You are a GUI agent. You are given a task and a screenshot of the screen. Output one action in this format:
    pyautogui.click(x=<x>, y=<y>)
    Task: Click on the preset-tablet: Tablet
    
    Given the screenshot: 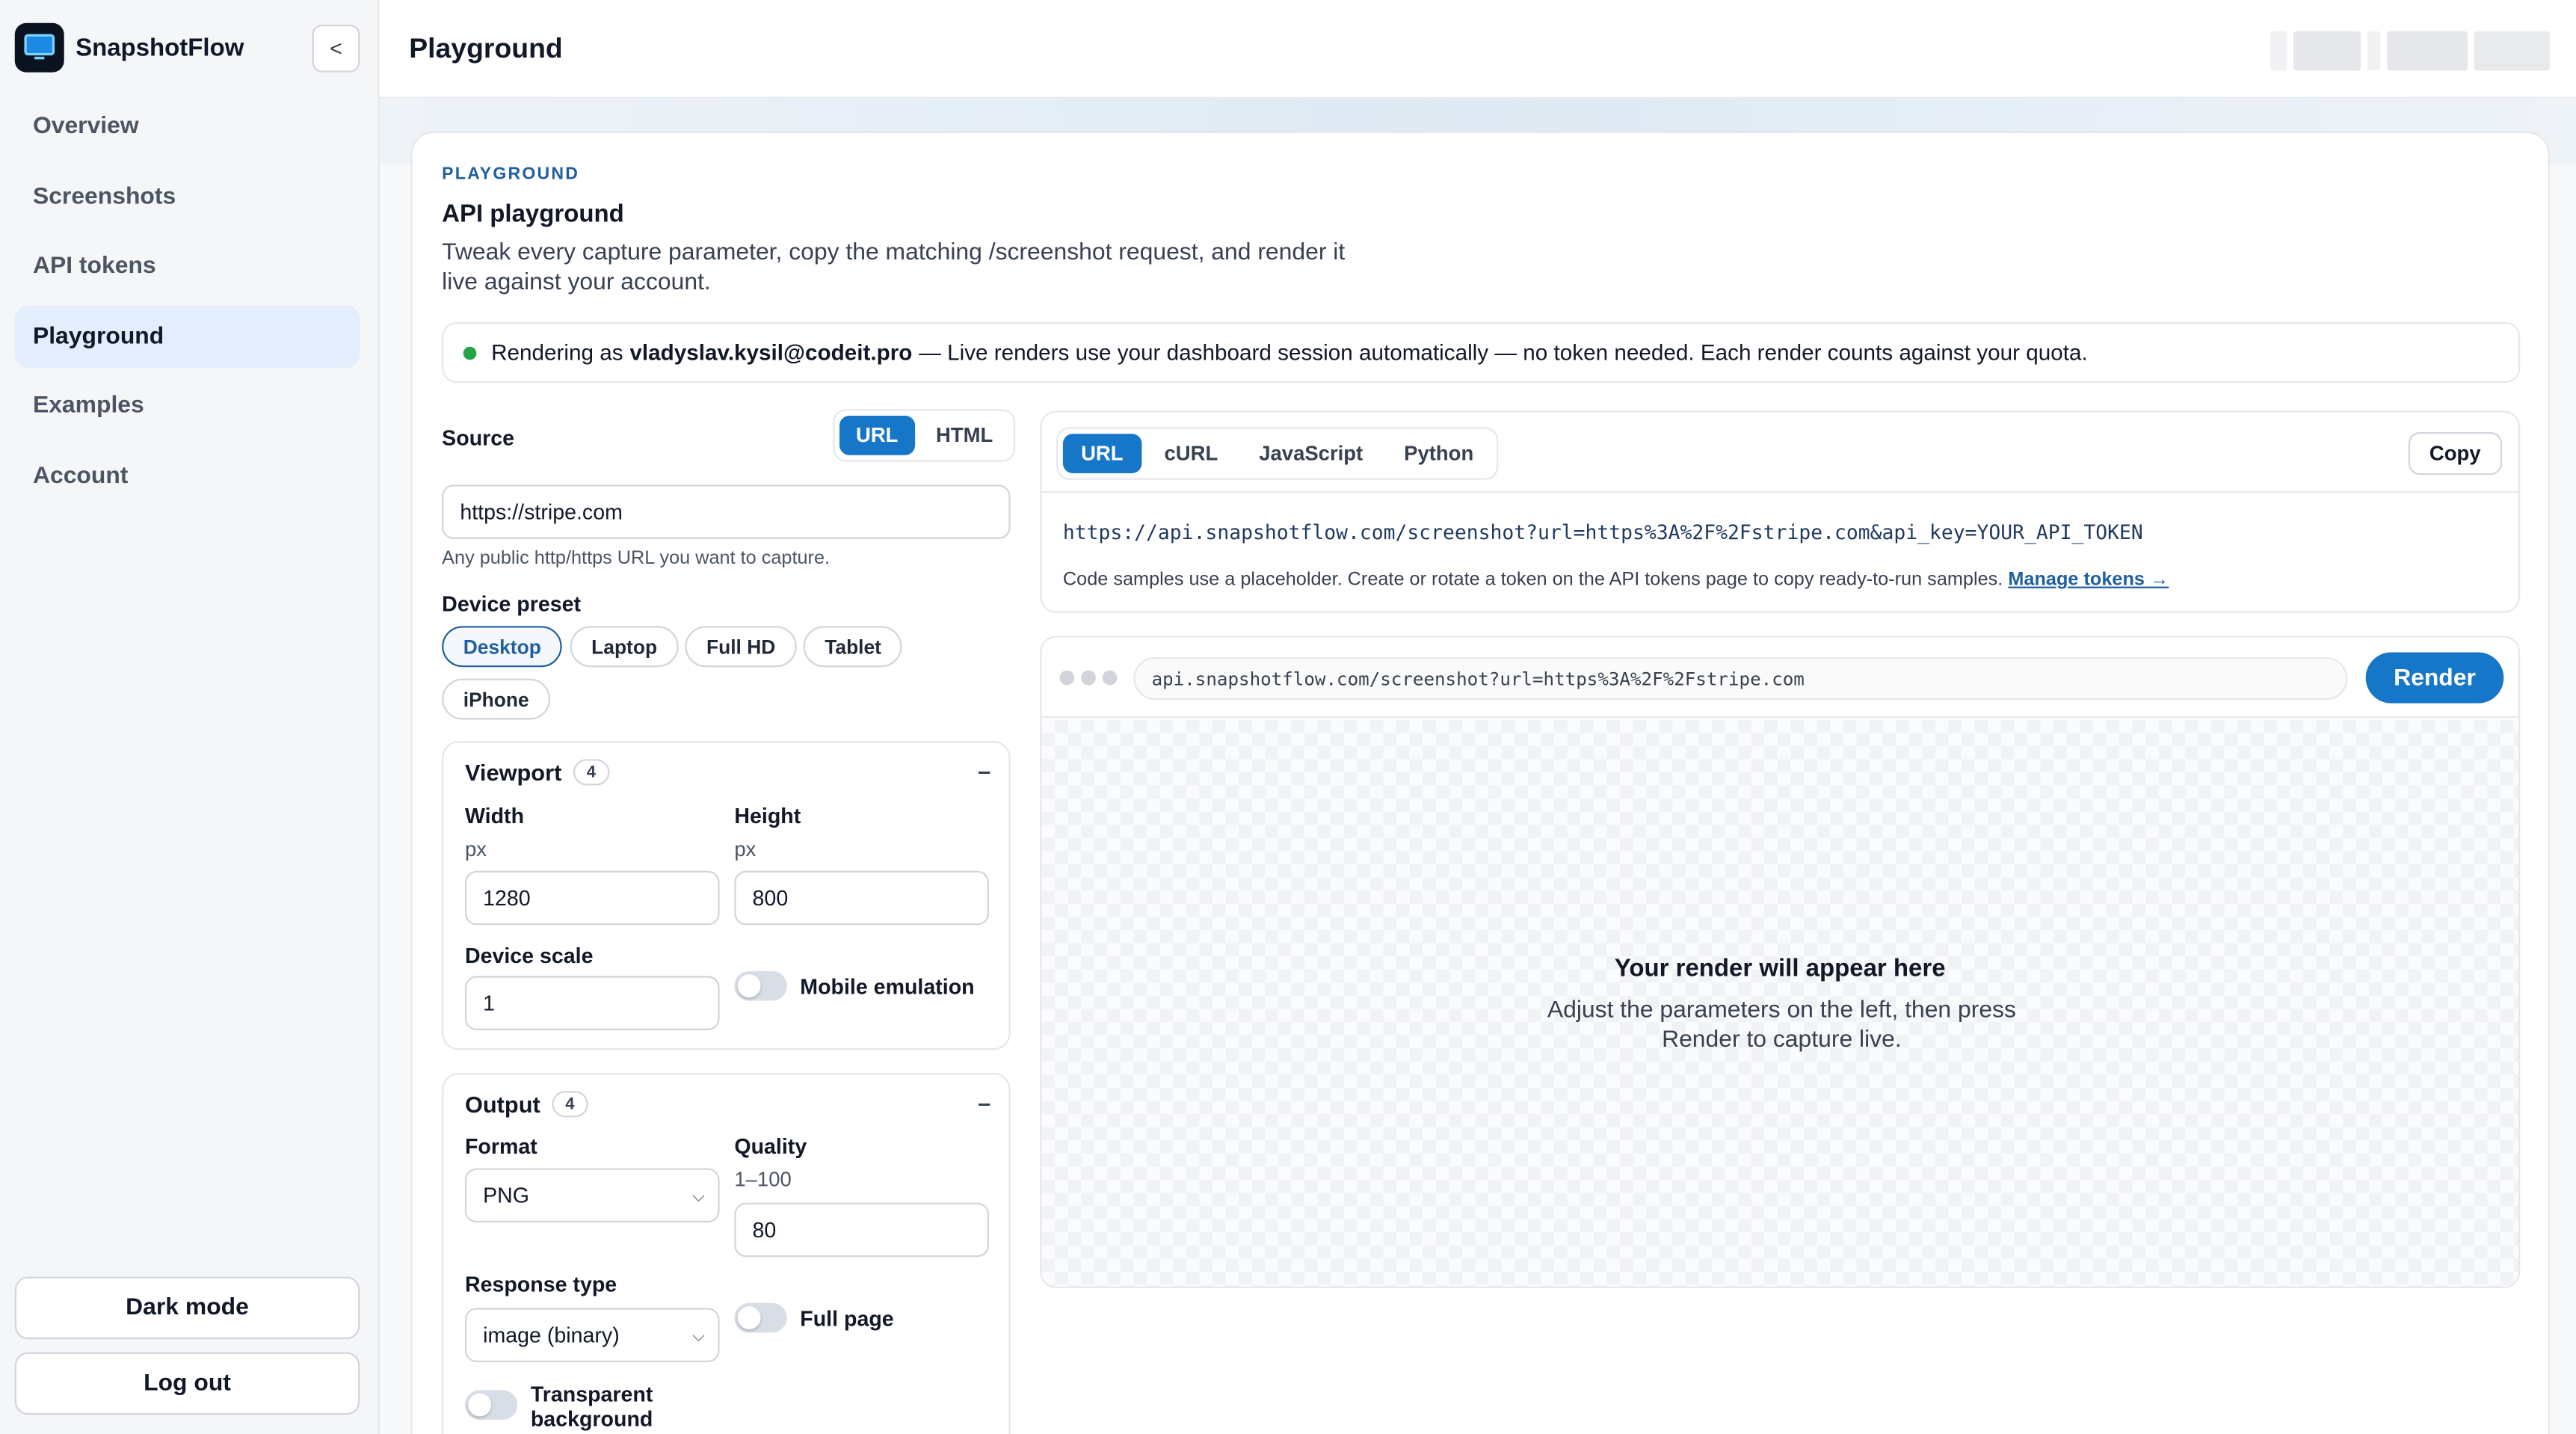 What is the action you would take?
    pyautogui.click(x=853, y=647)
    